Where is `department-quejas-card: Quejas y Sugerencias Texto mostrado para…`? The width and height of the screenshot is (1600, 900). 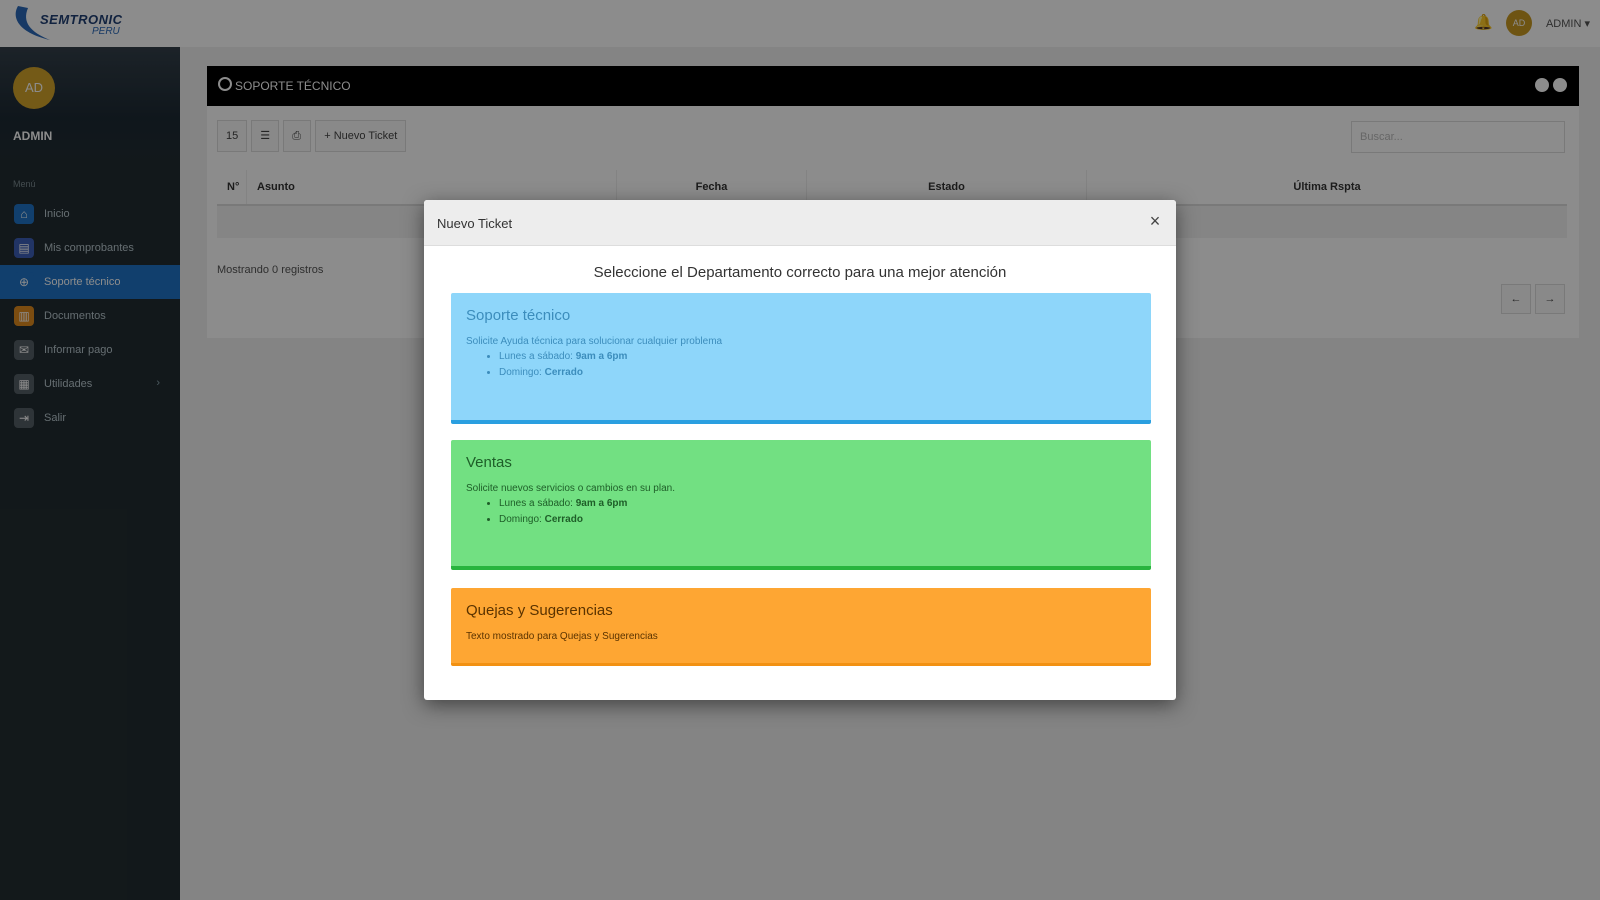 department-quejas-card: Quejas y Sugerencias Texto mostrado para… is located at coordinates (801, 627).